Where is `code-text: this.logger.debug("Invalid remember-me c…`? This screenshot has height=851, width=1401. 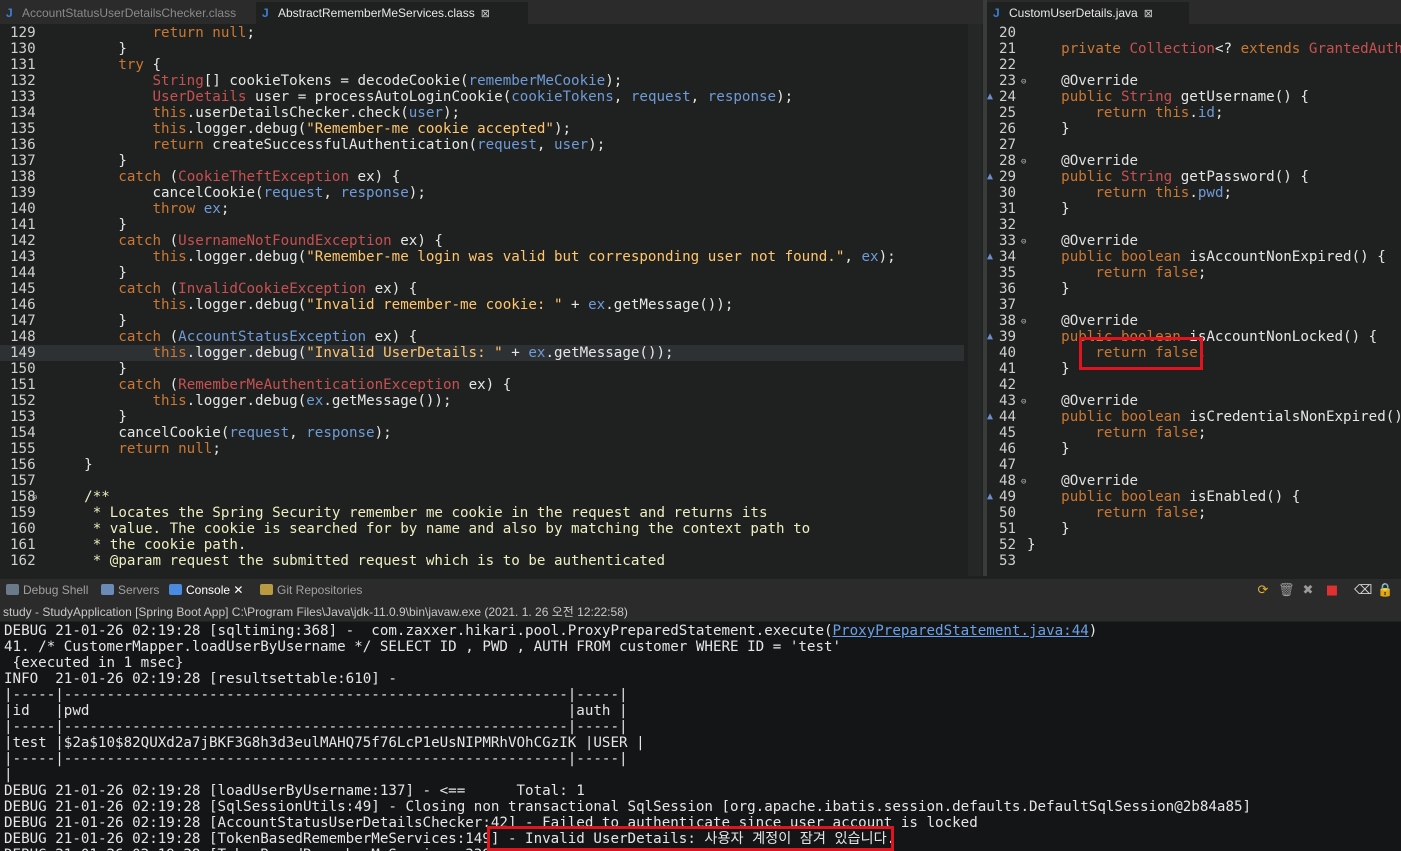
code-text: this.logger.debug("Invalid remember-me c… is located at coordinates (443, 305).